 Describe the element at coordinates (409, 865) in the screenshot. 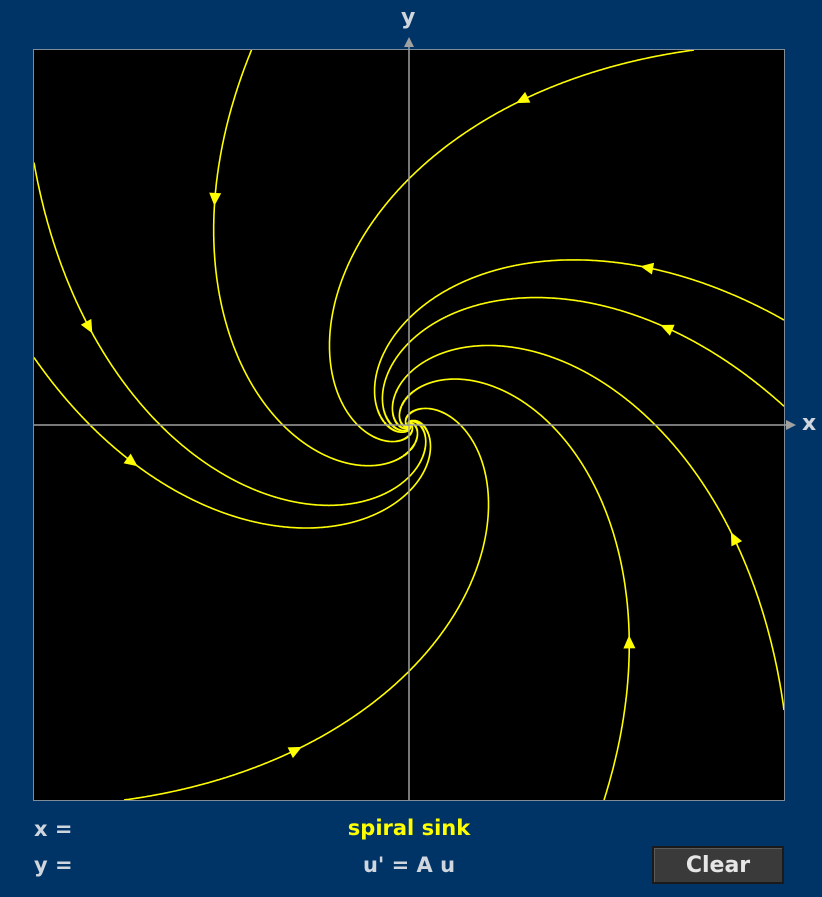

I see `equation-label: u' = A u` at that location.